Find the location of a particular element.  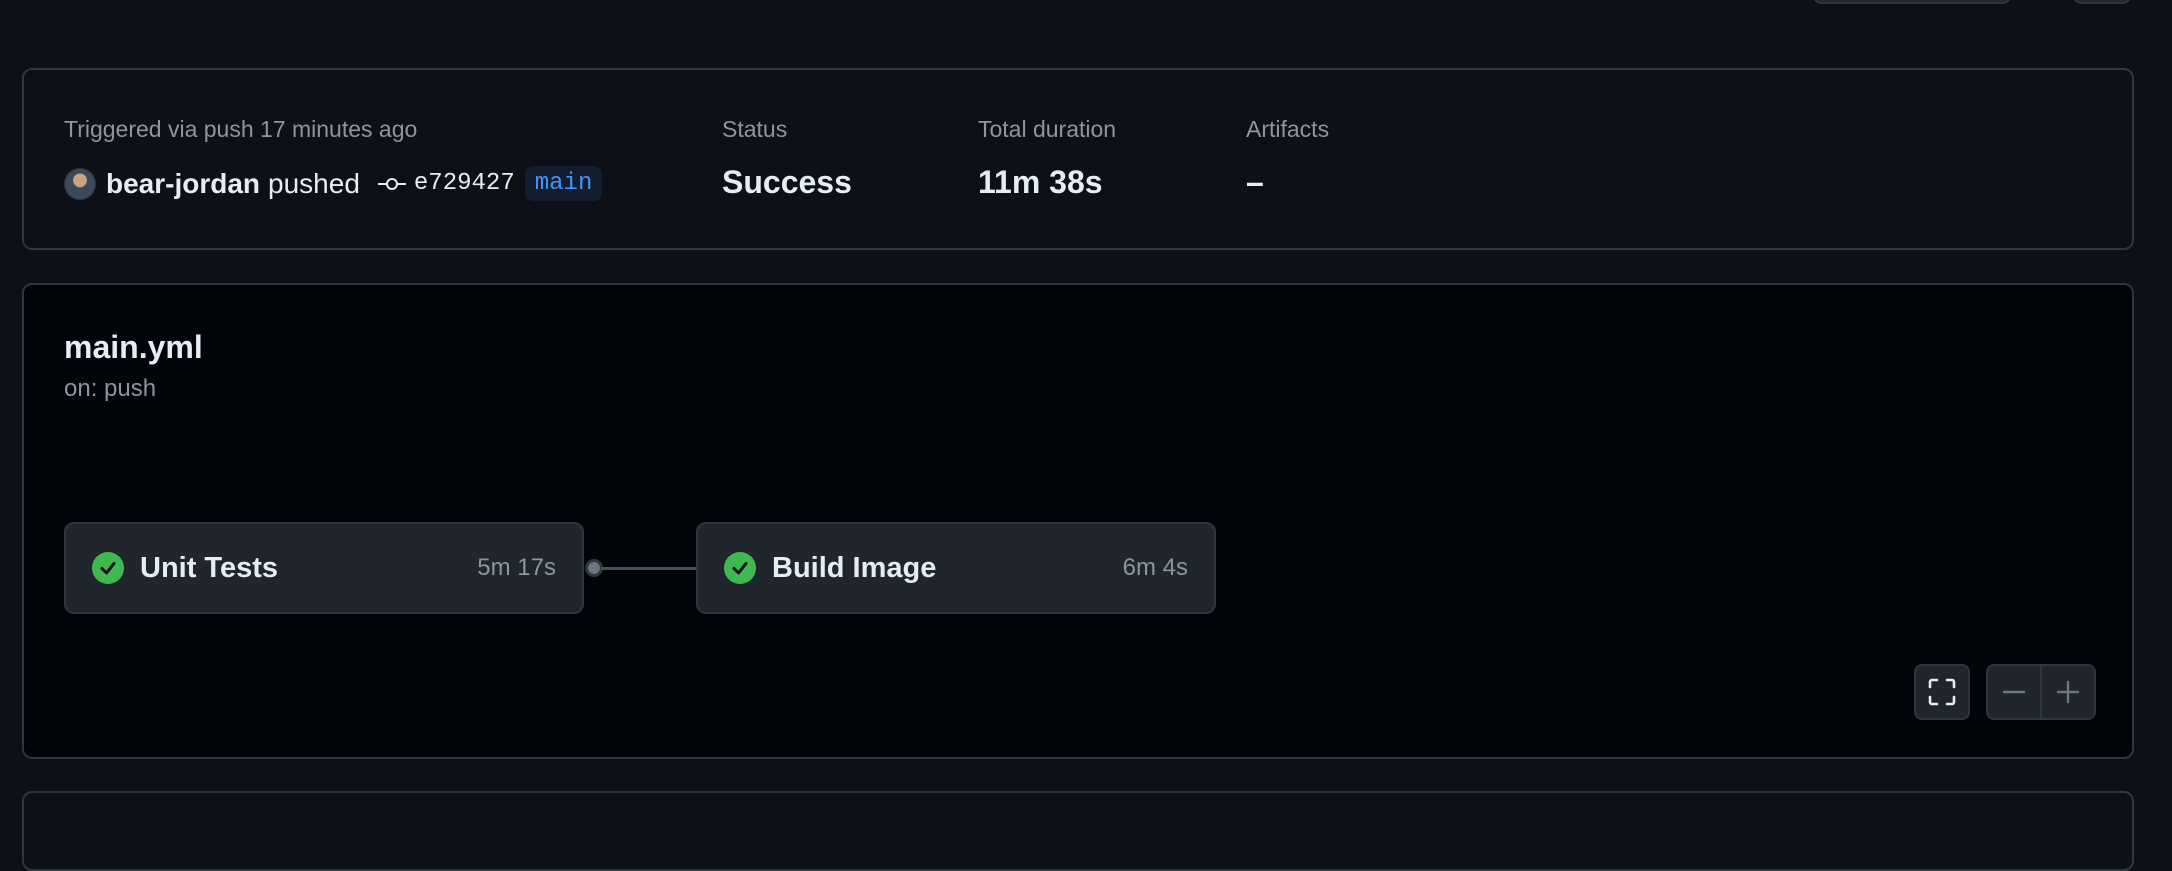

artifacts-label: Artifacts is located at coordinates (1288, 129).